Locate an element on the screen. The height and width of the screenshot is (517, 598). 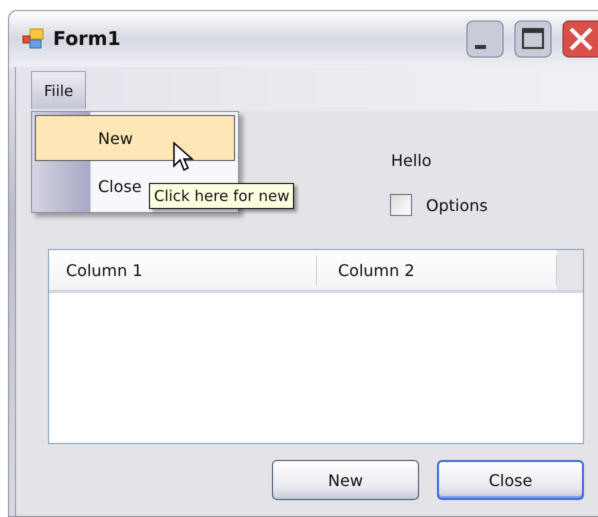
checkbox is located at coordinates (401, 205).